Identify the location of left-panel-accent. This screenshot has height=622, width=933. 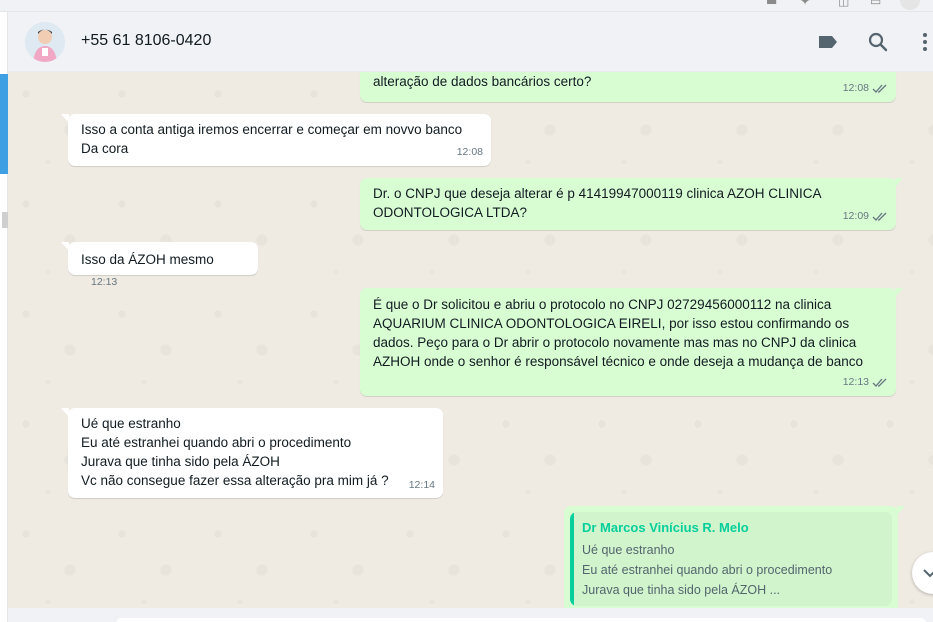
(4, 124).